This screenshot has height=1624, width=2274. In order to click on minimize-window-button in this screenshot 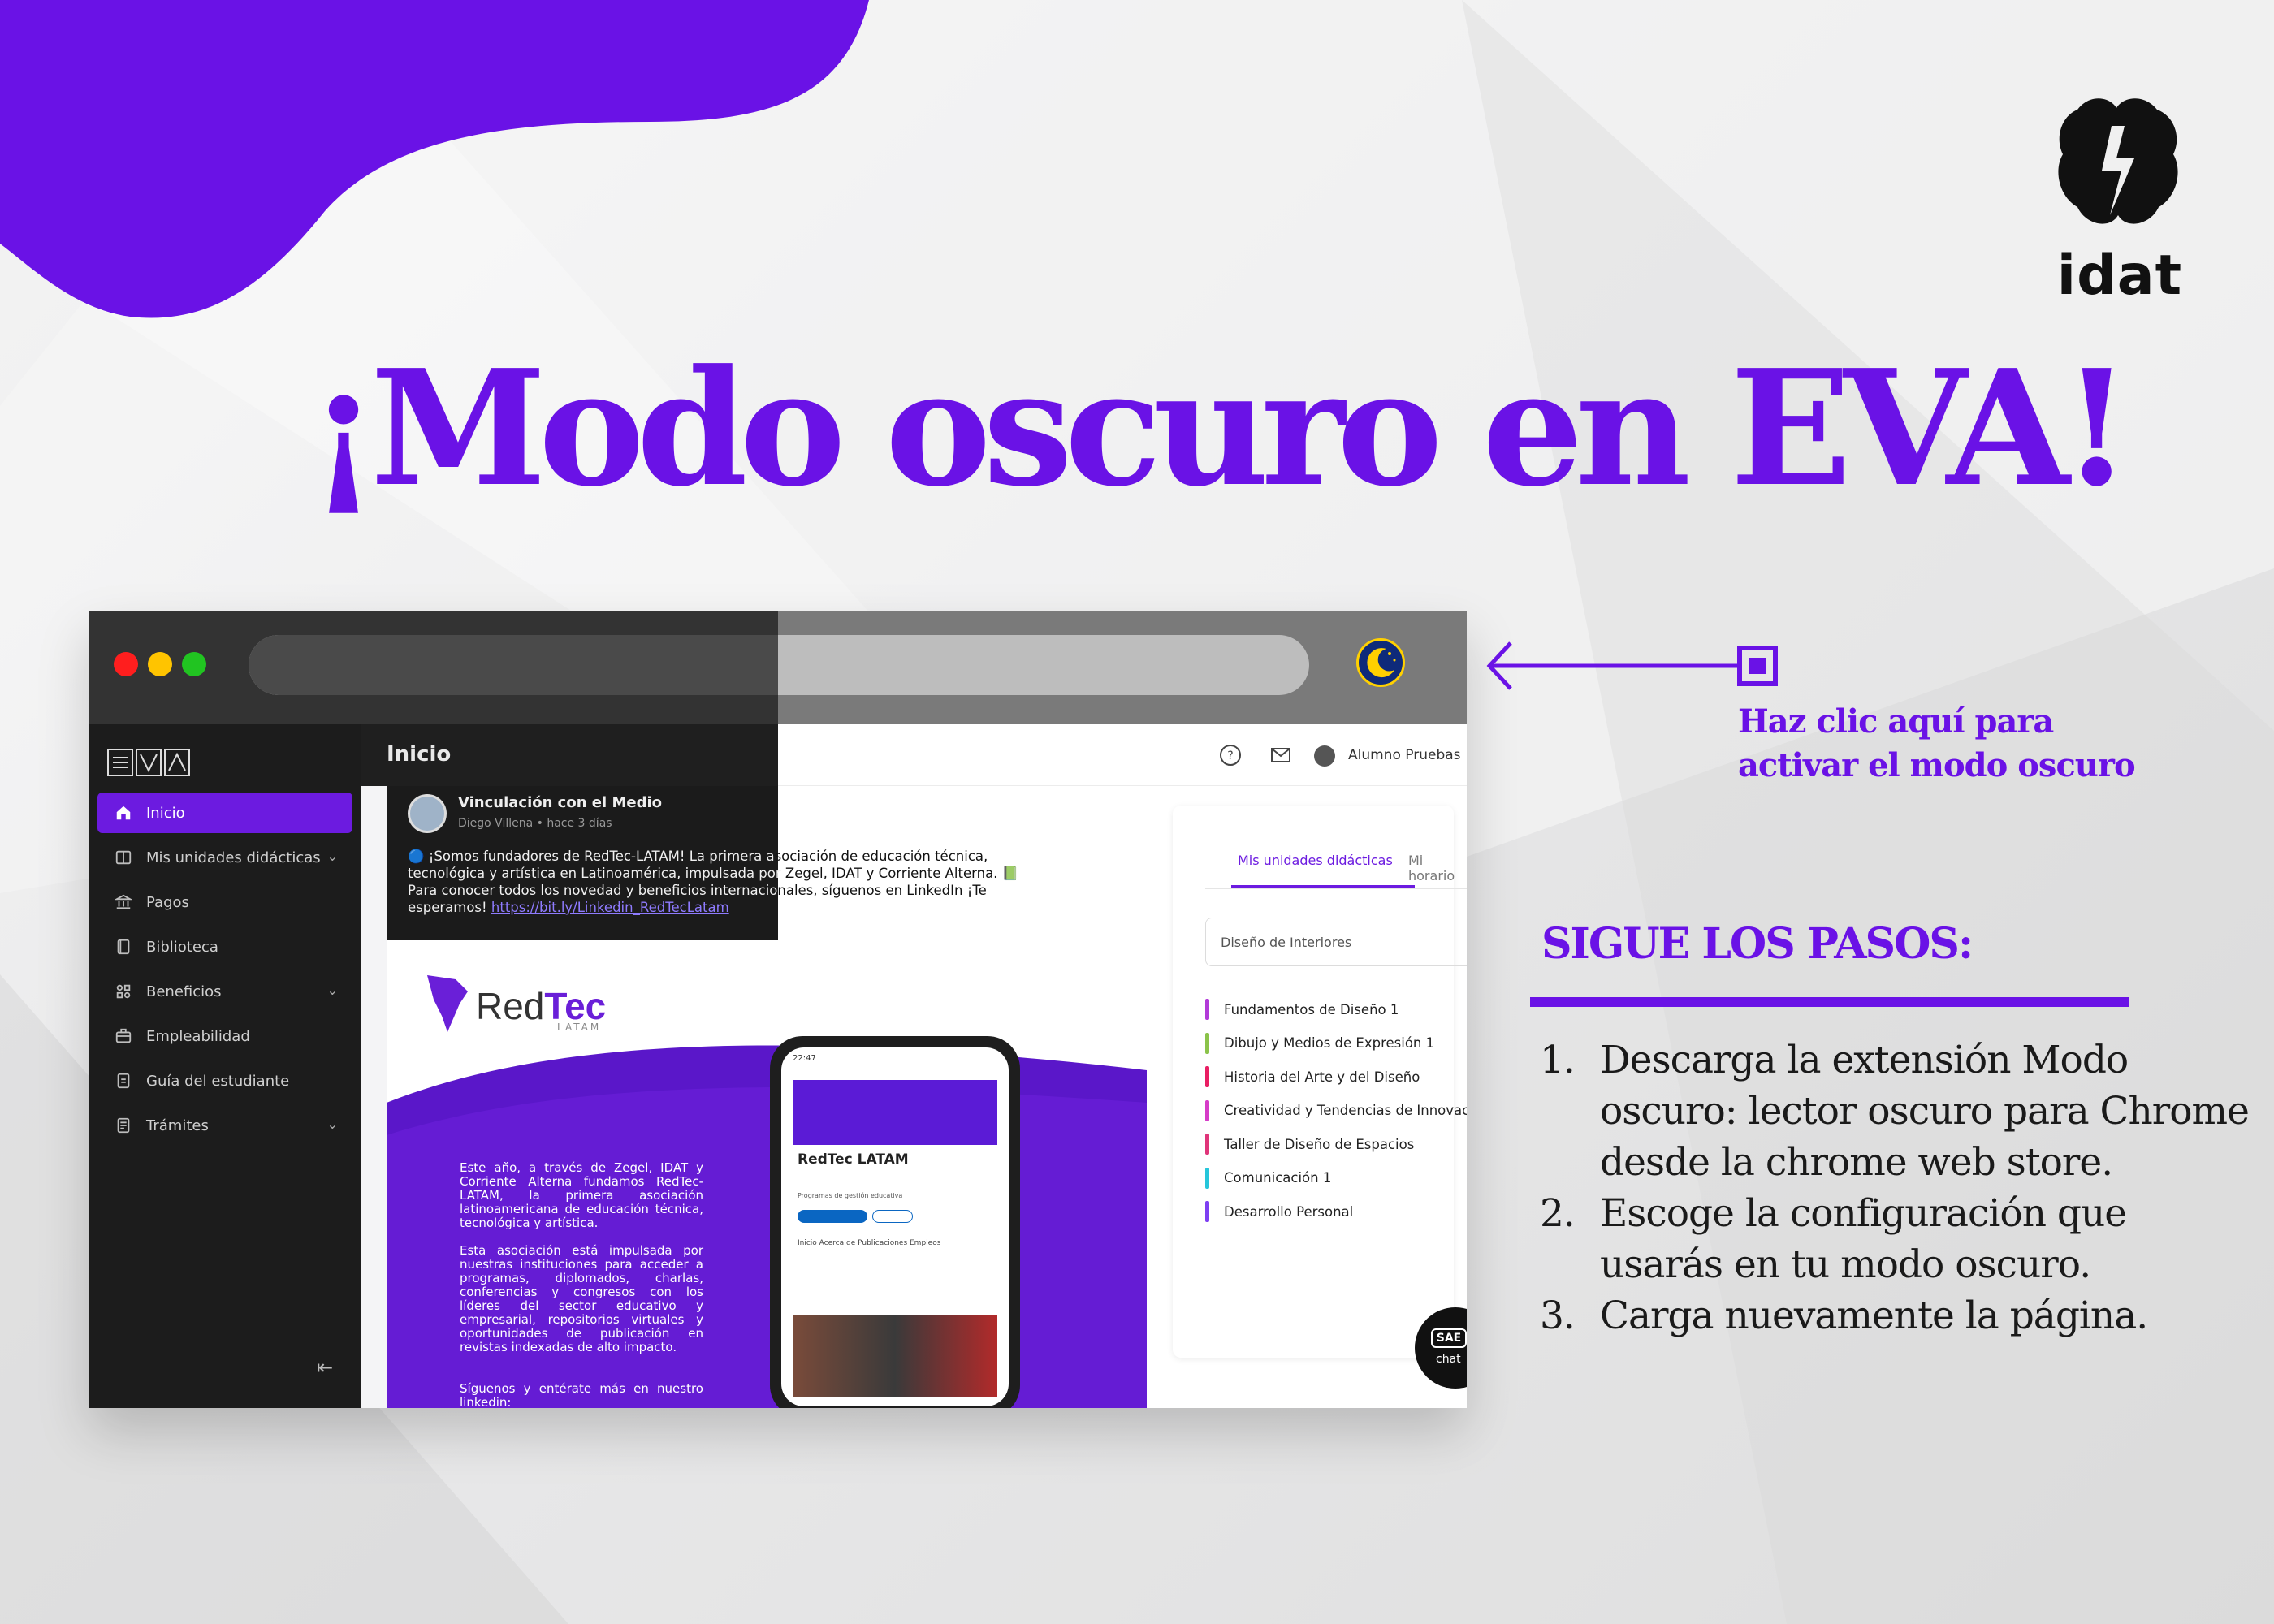, I will do `click(160, 664)`.